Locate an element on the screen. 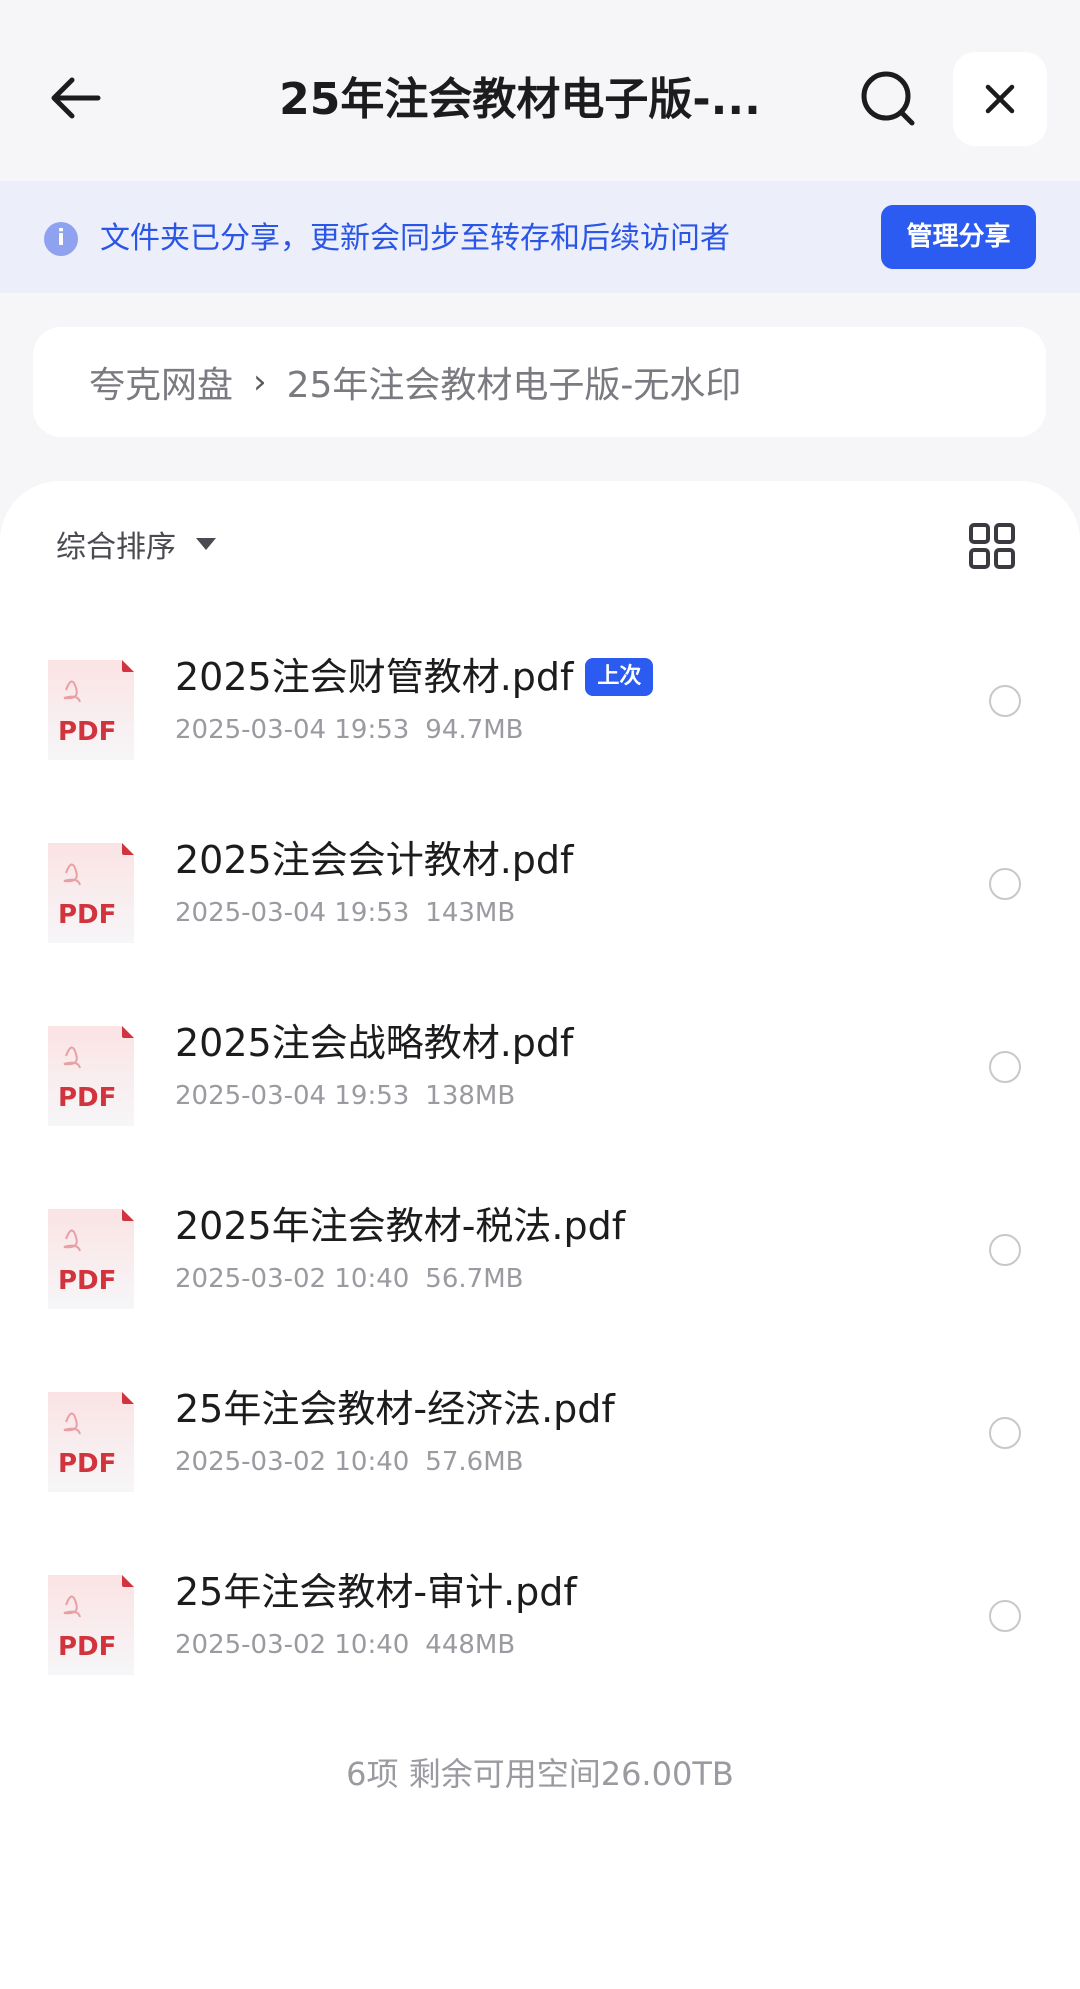  close-icon is located at coordinates (1000, 99).